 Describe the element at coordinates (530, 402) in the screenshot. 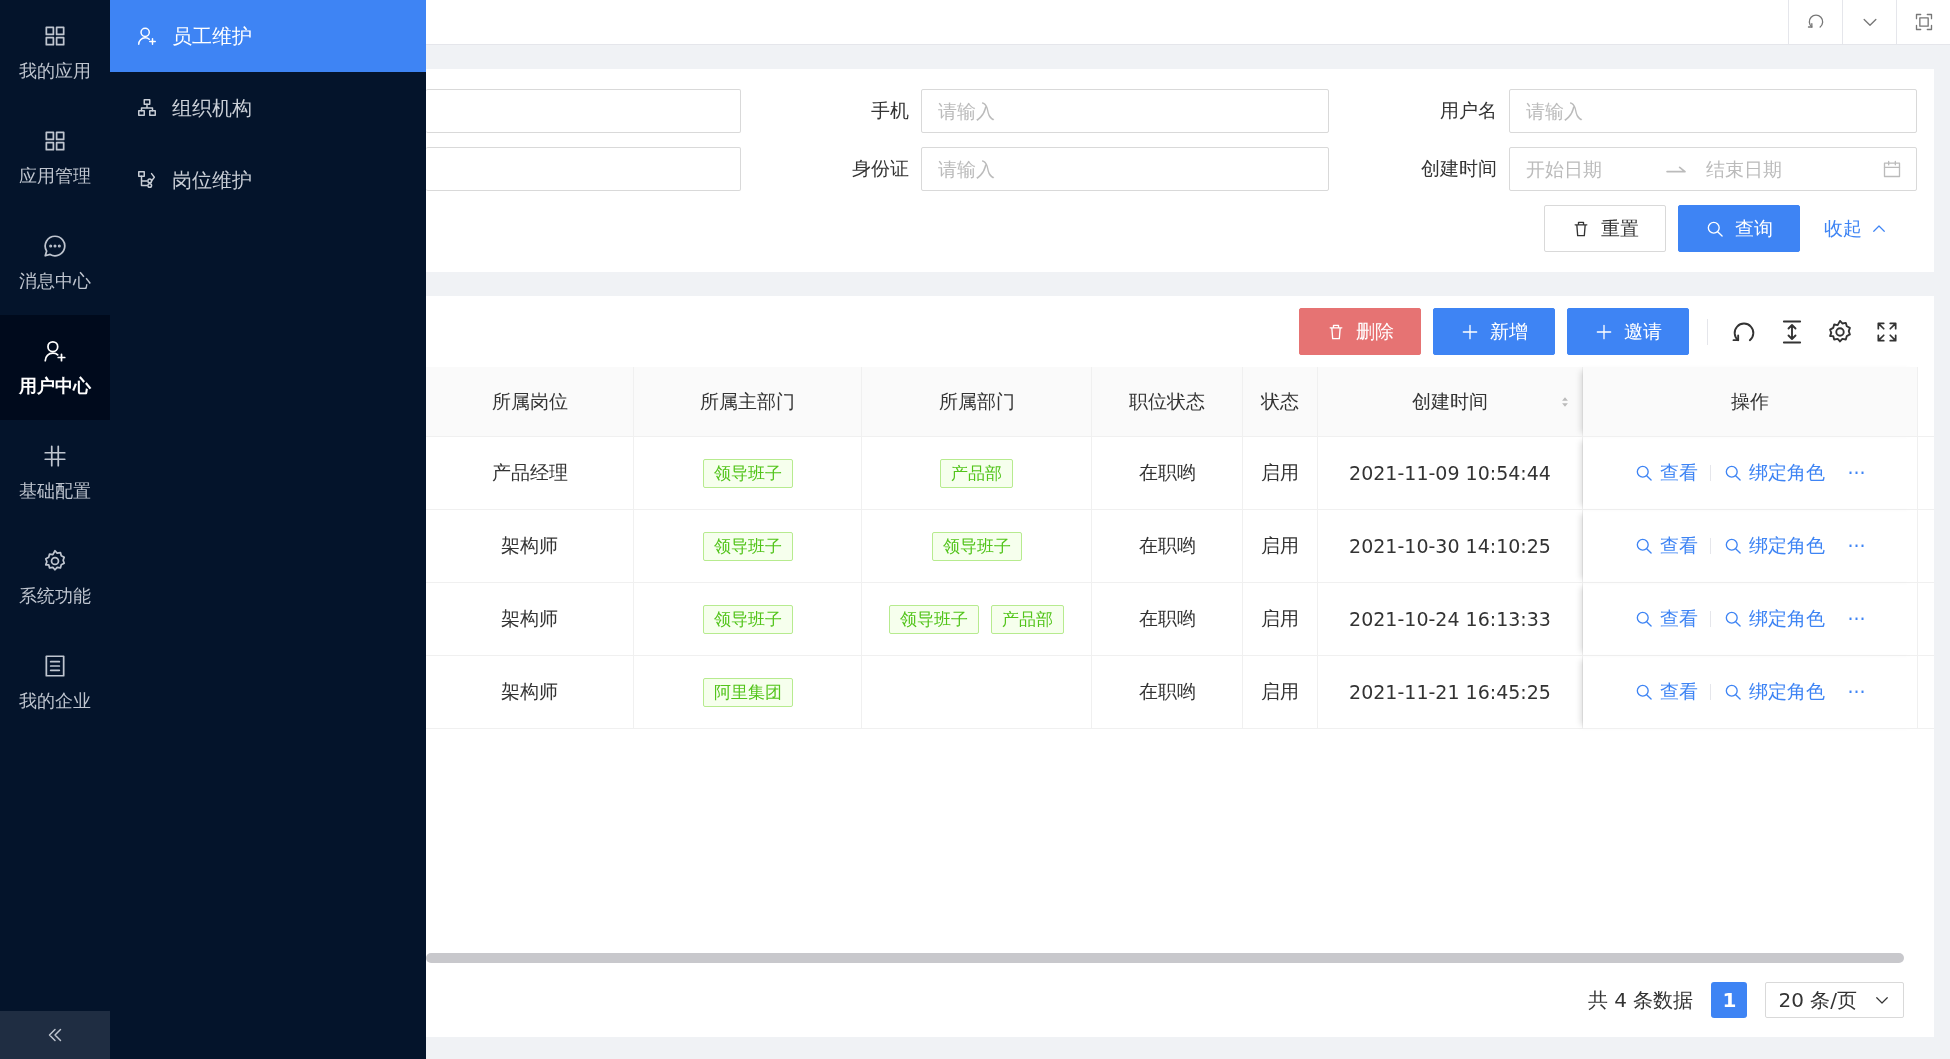

I see `column-header: 所属岗位` at that location.